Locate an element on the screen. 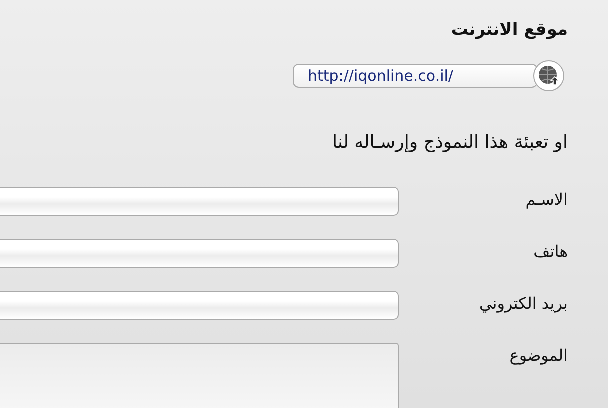 The image size is (608, 408). field-label: هاتف is located at coordinates (550, 251).